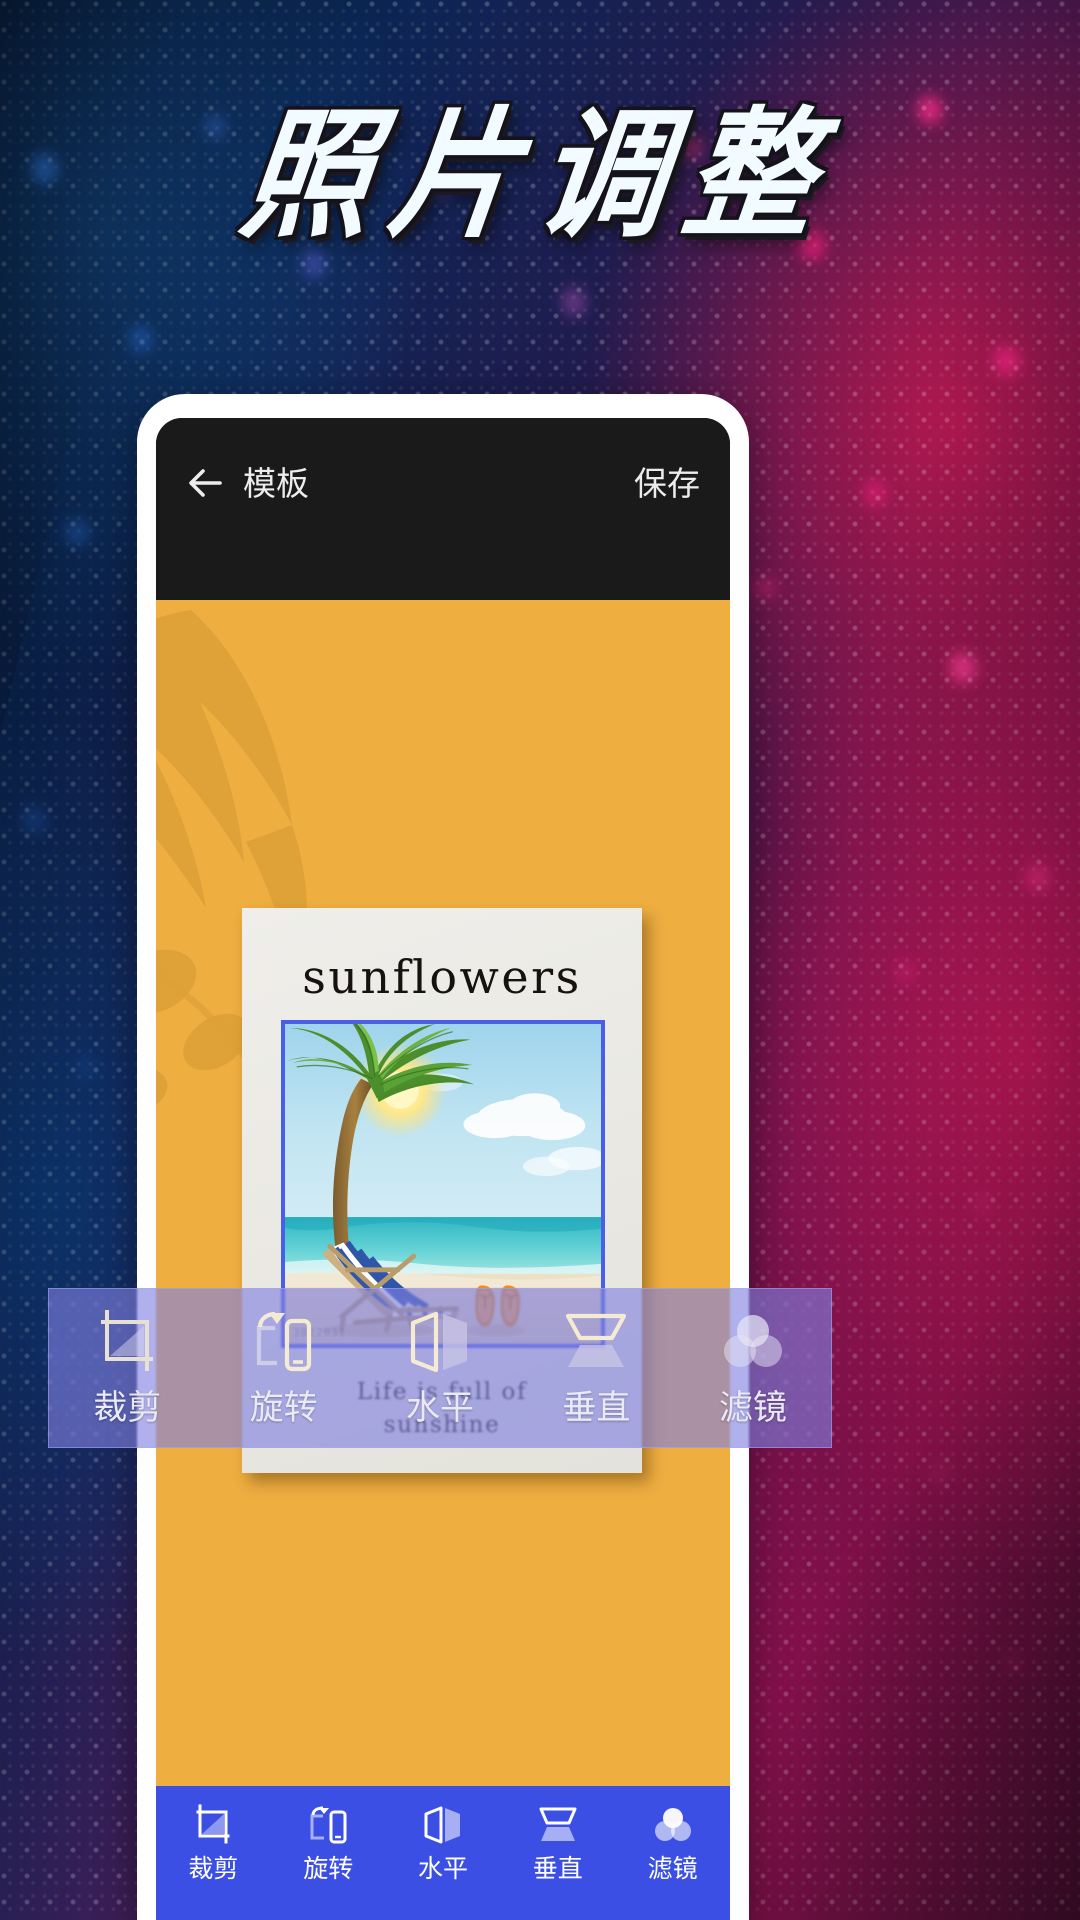 This screenshot has height=1920, width=1080. I want to click on overlay-label-flip-v: 垂直, so click(596, 1408).